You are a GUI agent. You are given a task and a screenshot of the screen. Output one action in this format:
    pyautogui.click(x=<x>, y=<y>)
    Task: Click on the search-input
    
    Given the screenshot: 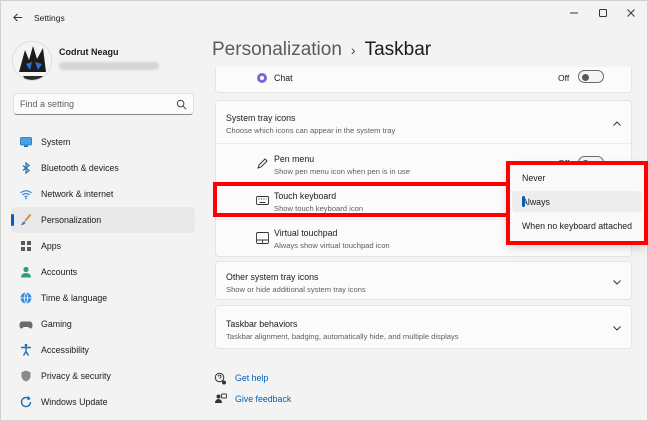 What is the action you would take?
    pyautogui.click(x=95, y=104)
    